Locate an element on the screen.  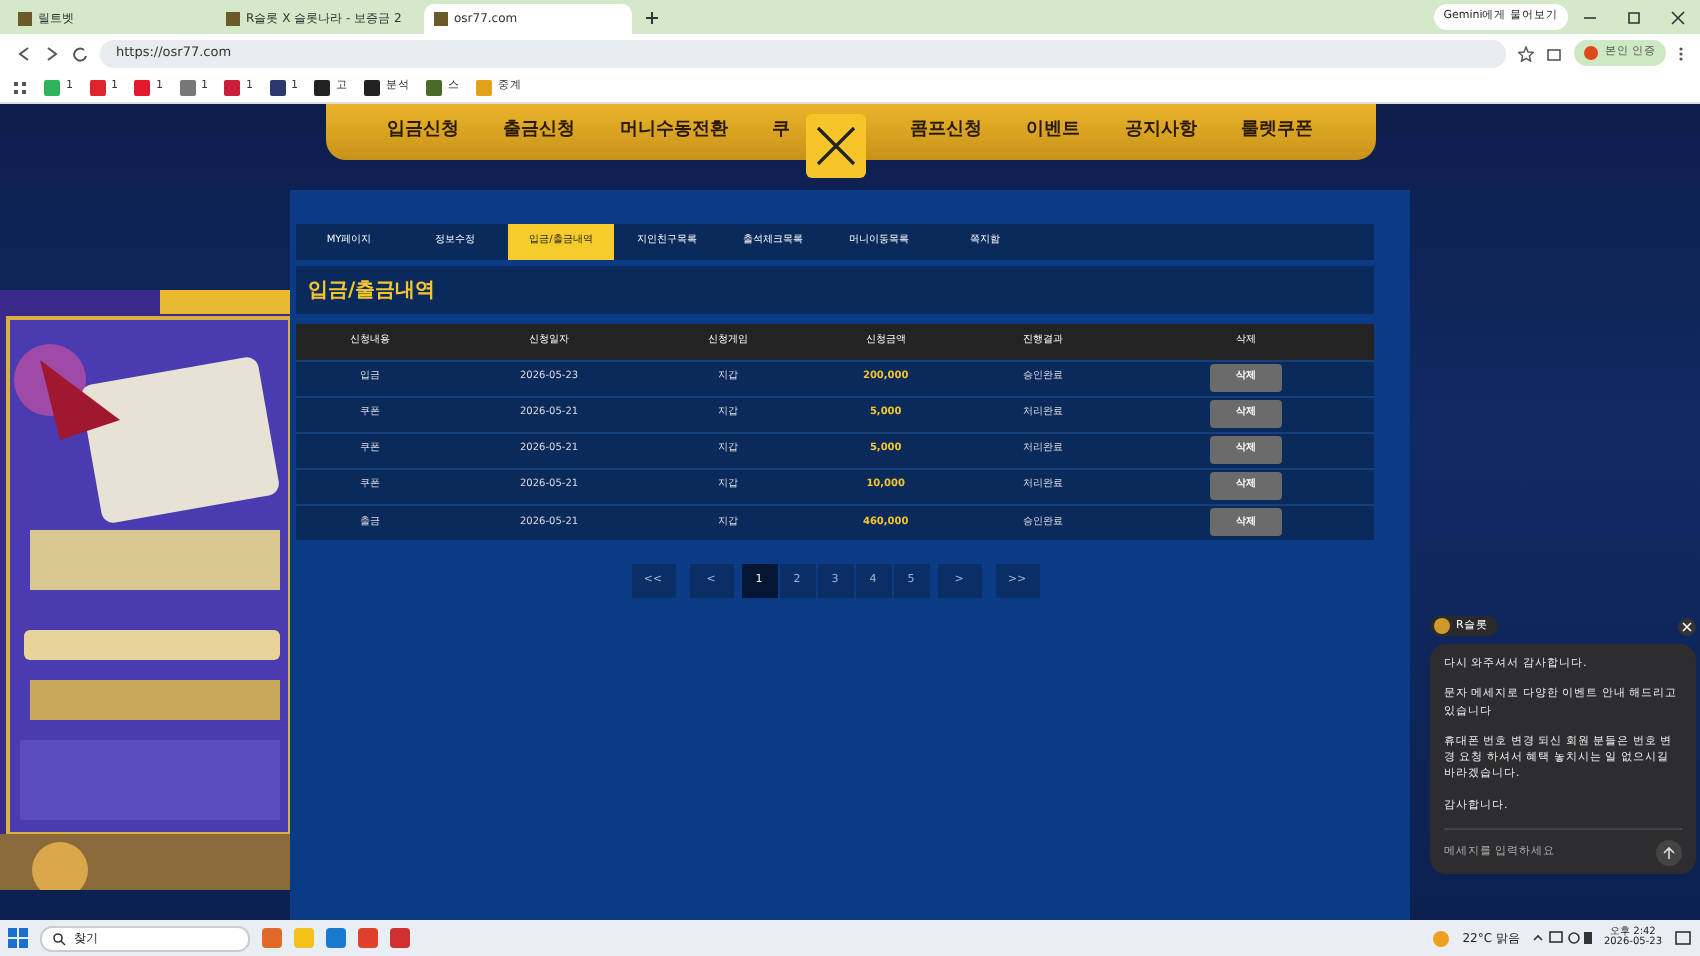
back-icon is located at coordinates (24, 53).